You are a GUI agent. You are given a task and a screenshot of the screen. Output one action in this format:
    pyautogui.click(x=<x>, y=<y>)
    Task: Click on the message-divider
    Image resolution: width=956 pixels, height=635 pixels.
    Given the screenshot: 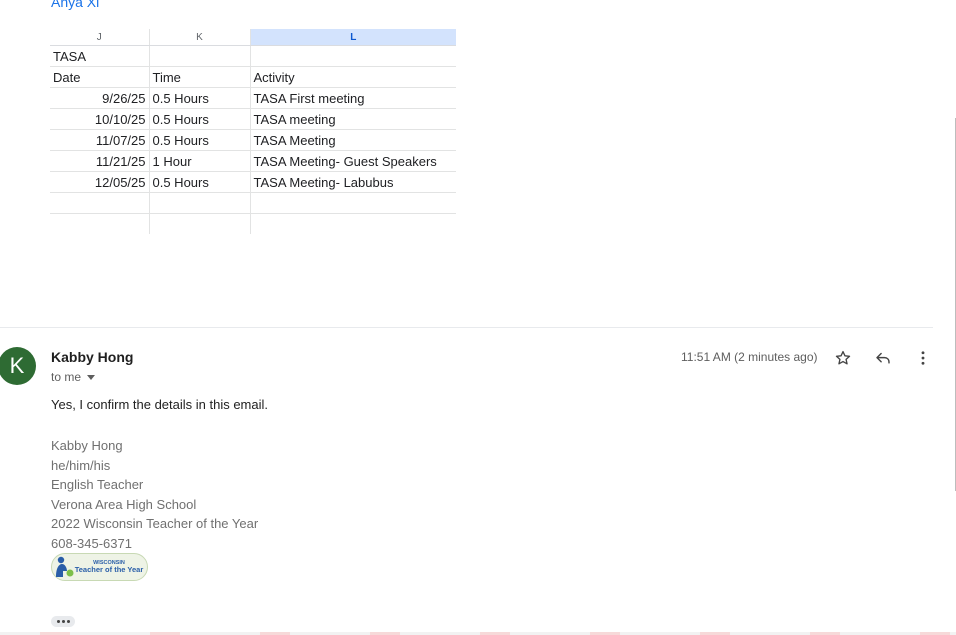 What is the action you would take?
    pyautogui.click(x=466, y=327)
    